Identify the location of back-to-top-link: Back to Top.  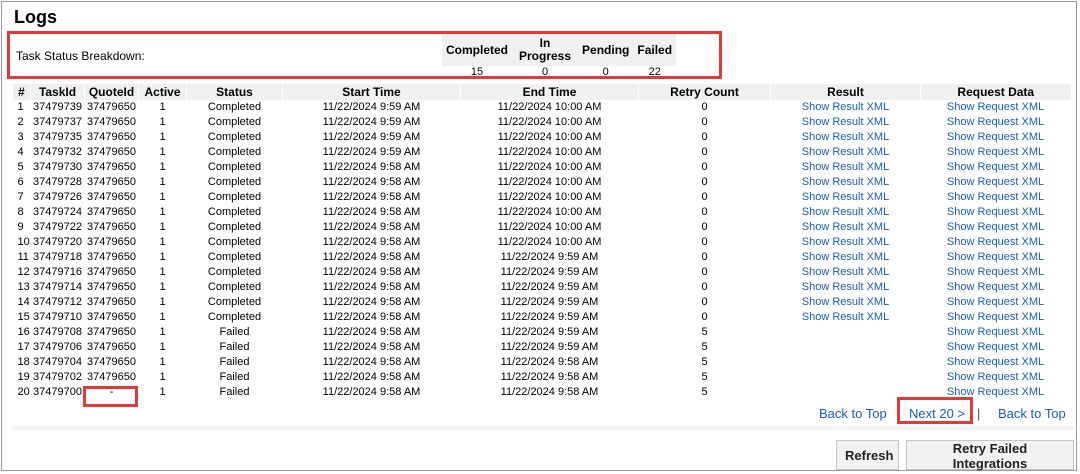
(853, 413).